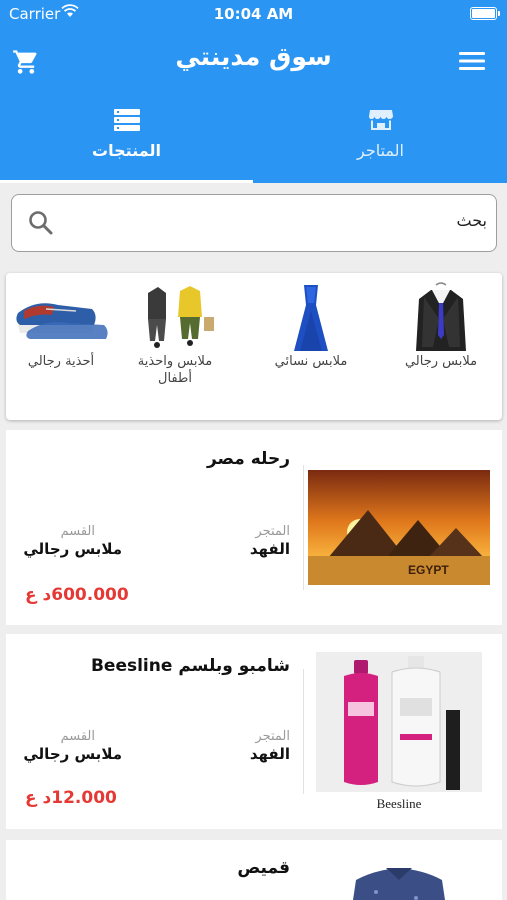 This screenshot has width=507, height=900. I want to click on search-icon, so click(41, 223).